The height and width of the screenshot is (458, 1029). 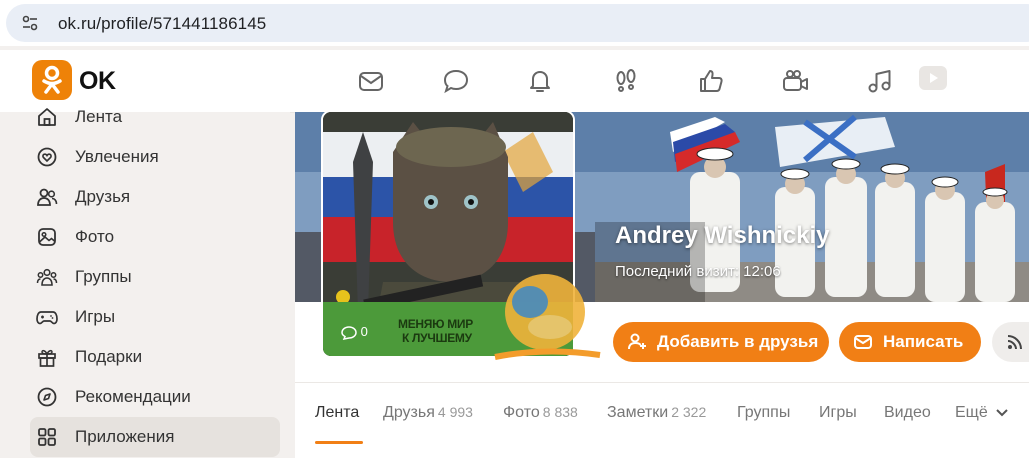 What do you see at coordinates (47, 197) in the screenshot?
I see `friends-icon` at bounding box center [47, 197].